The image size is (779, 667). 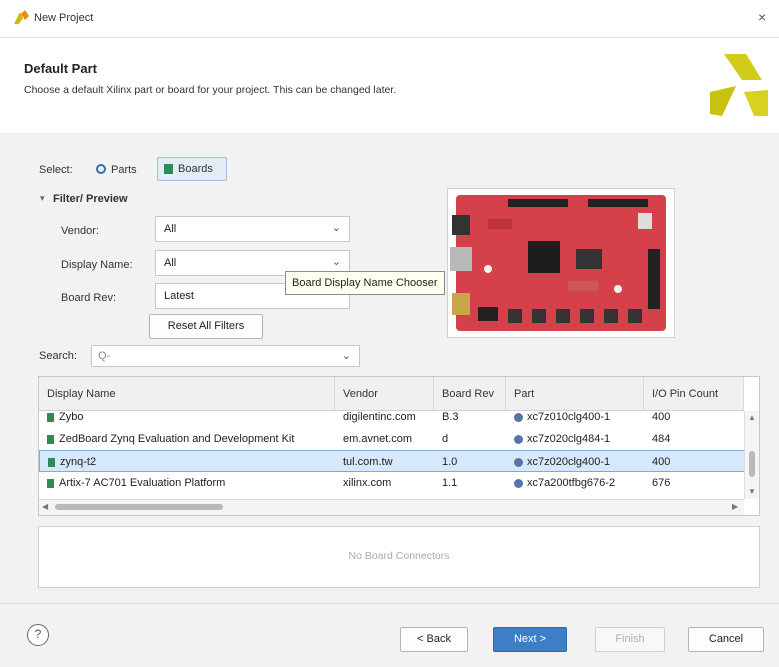 I want to click on display-name-value: All, so click(x=170, y=263).